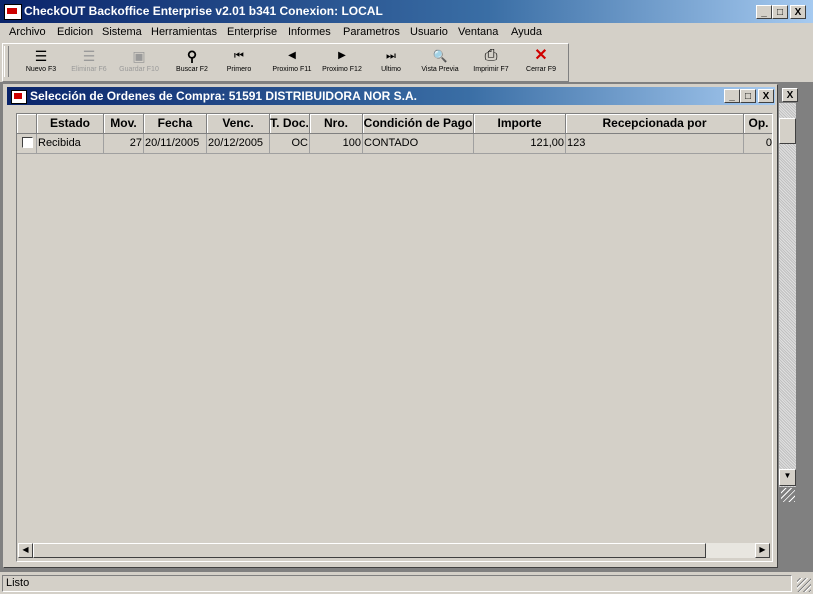 The width and height of the screenshot is (813, 594). What do you see at coordinates (139, 69) in the screenshot?
I see `save-button-label: Guardar F10` at bounding box center [139, 69].